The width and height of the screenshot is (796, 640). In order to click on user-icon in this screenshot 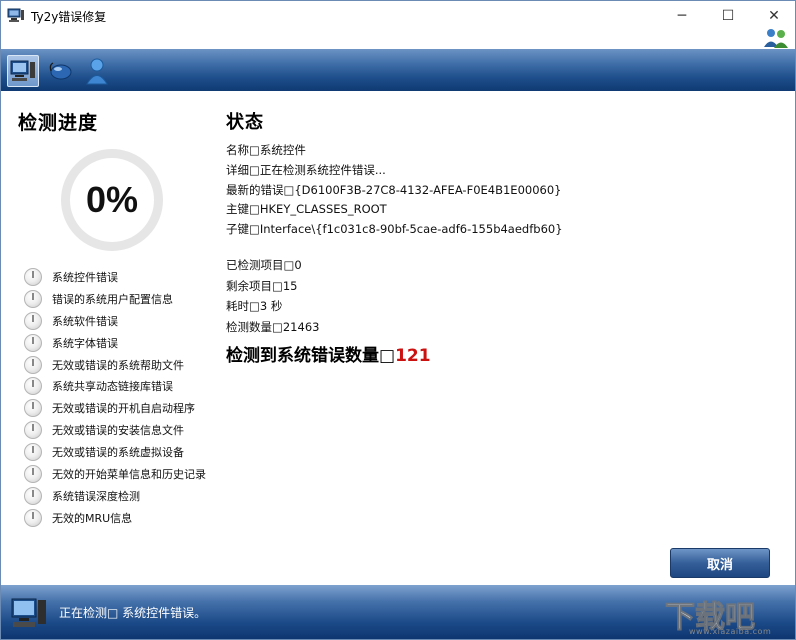, I will do `click(97, 71)`.